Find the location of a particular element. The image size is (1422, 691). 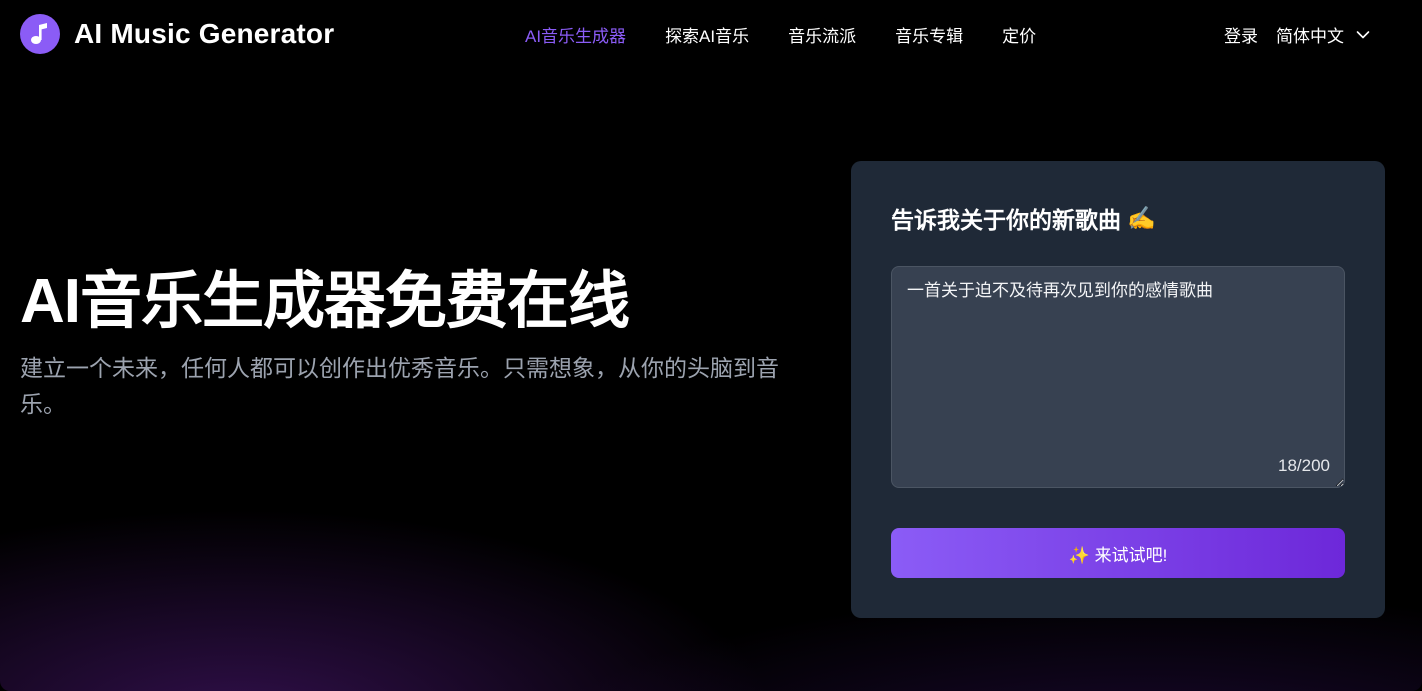

hero-subtitle: 建立一个未来，任何人都可以创作出优秀音乐。只需想象，从你的头脑到音乐。 is located at coordinates (399, 386).